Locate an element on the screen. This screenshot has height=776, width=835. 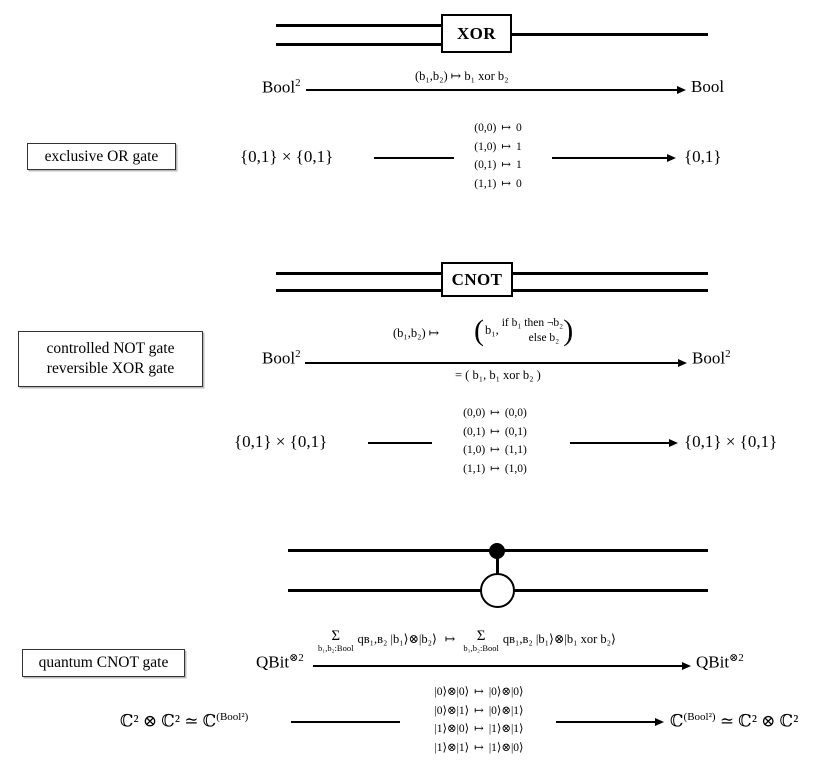
cnot-type-arrow-line is located at coordinates (492, 363).